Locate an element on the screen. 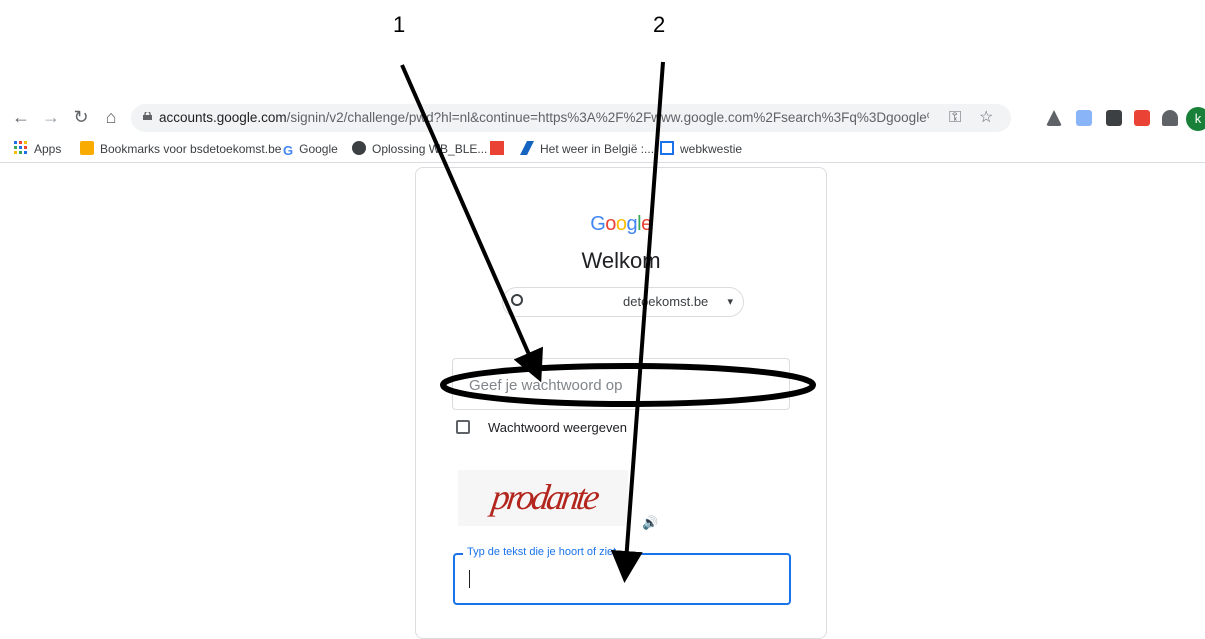 This screenshot has width=1205, height=639. bookmark-apps: Apps is located at coordinates (37, 149).